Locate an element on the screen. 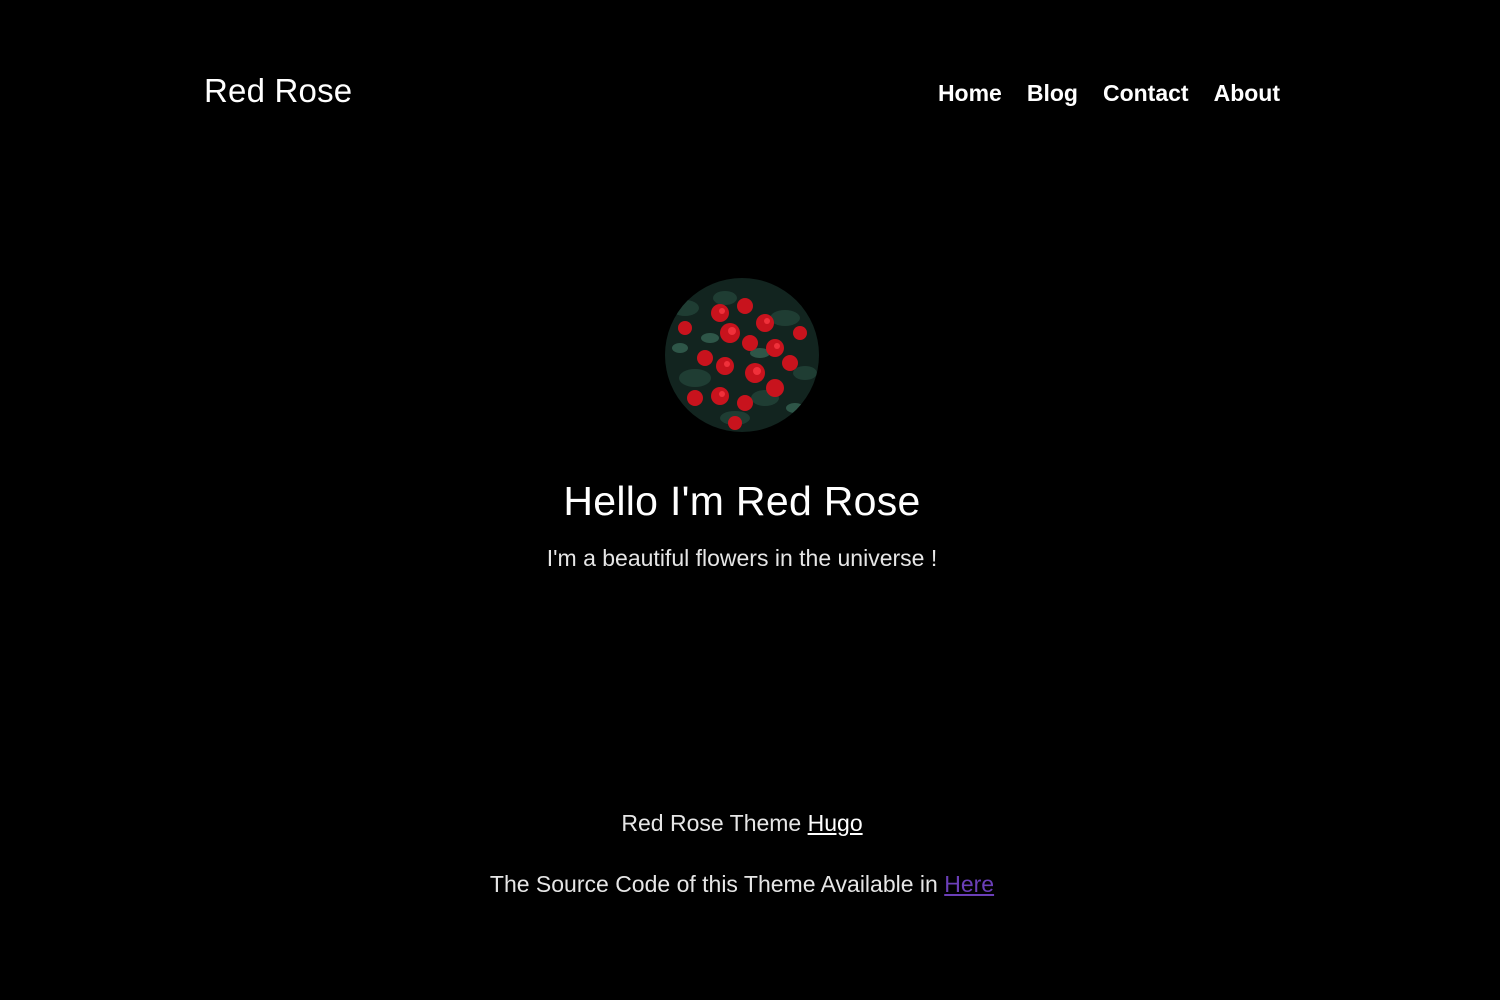 This screenshot has width=1500, height=1000. hero-title: Hello I'm Red Rose is located at coordinates (742, 501).